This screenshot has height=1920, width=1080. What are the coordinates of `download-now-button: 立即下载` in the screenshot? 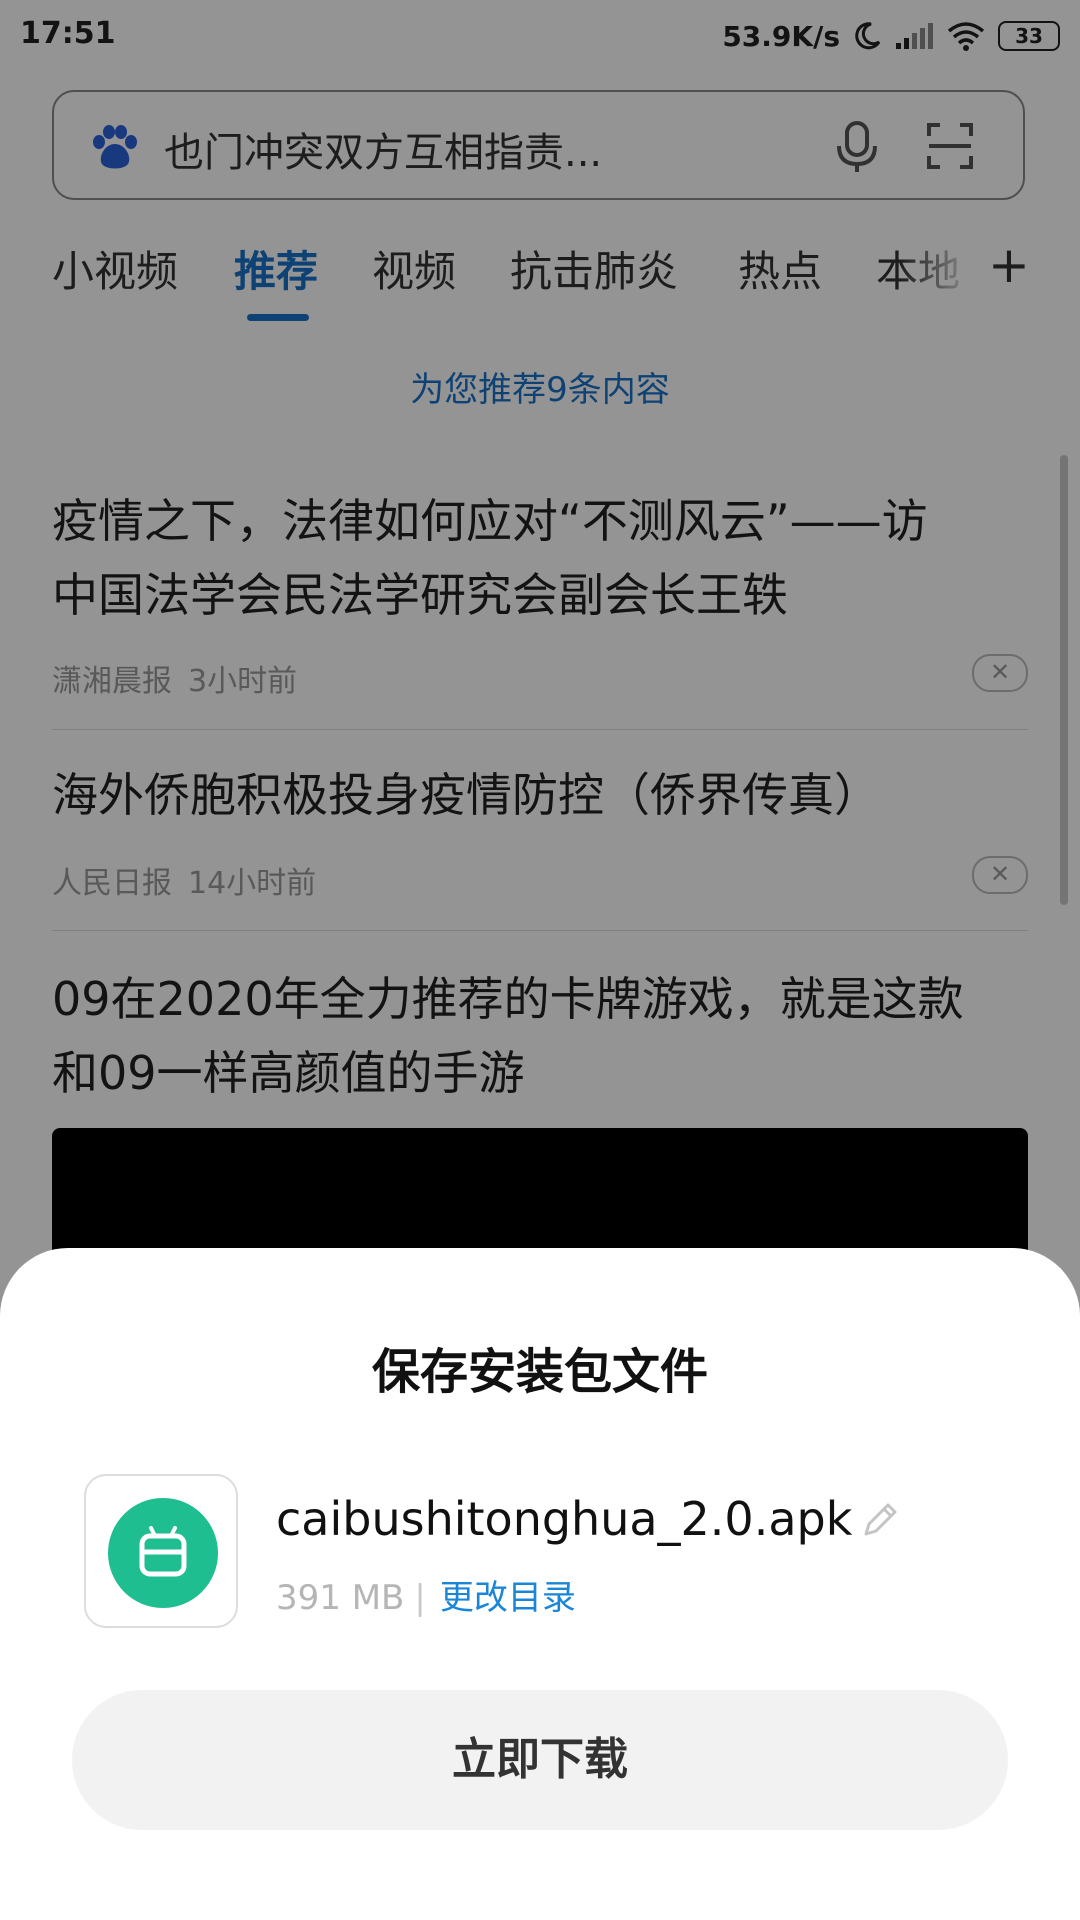 It's located at (540, 1760).